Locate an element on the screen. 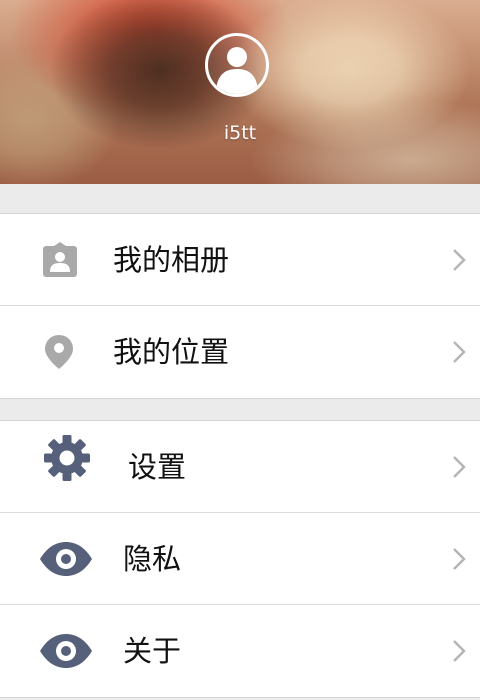 This screenshot has height=700, width=480. menu-item-my-location: 我的位置 is located at coordinates (240, 352).